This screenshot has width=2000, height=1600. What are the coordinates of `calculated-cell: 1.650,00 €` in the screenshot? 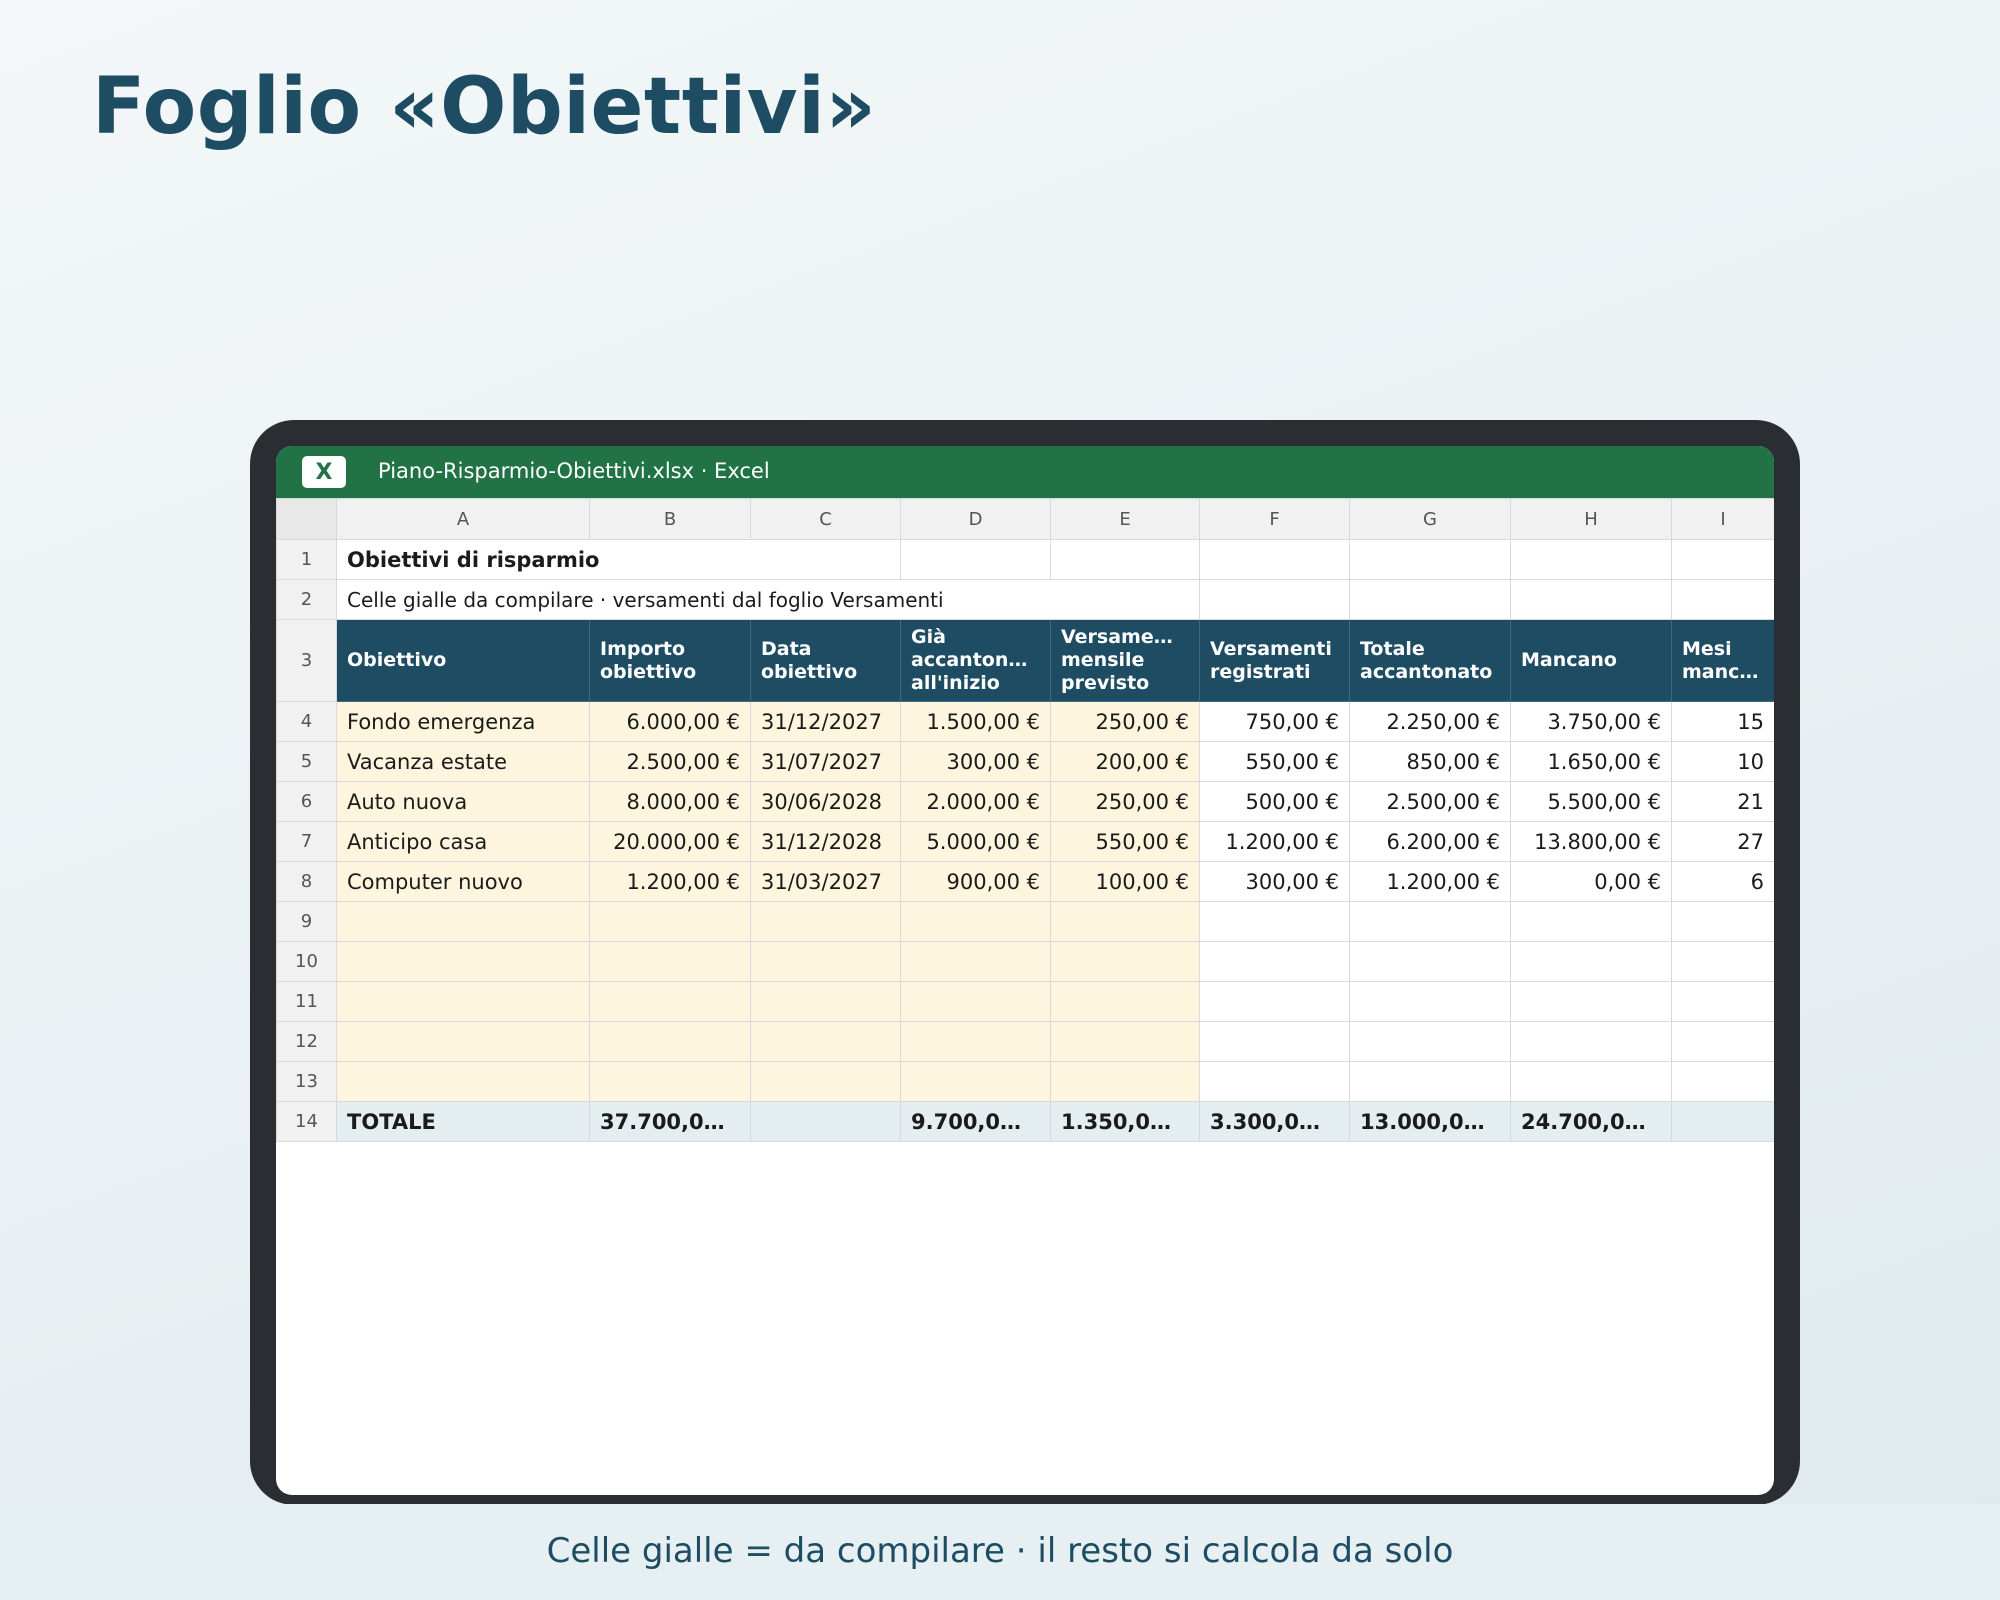 It's located at (1591, 761).